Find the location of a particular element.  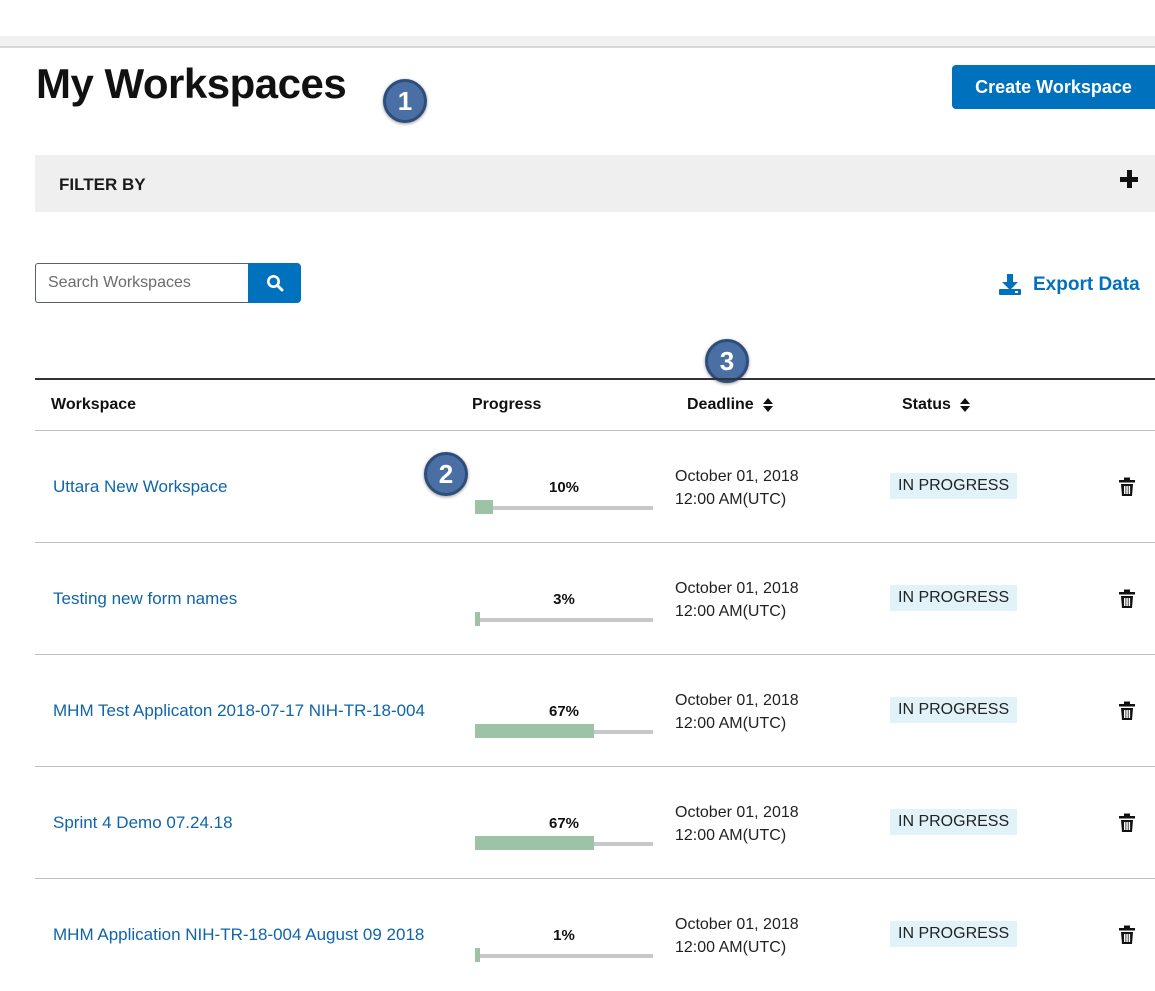

search-icon is located at coordinates (274, 283).